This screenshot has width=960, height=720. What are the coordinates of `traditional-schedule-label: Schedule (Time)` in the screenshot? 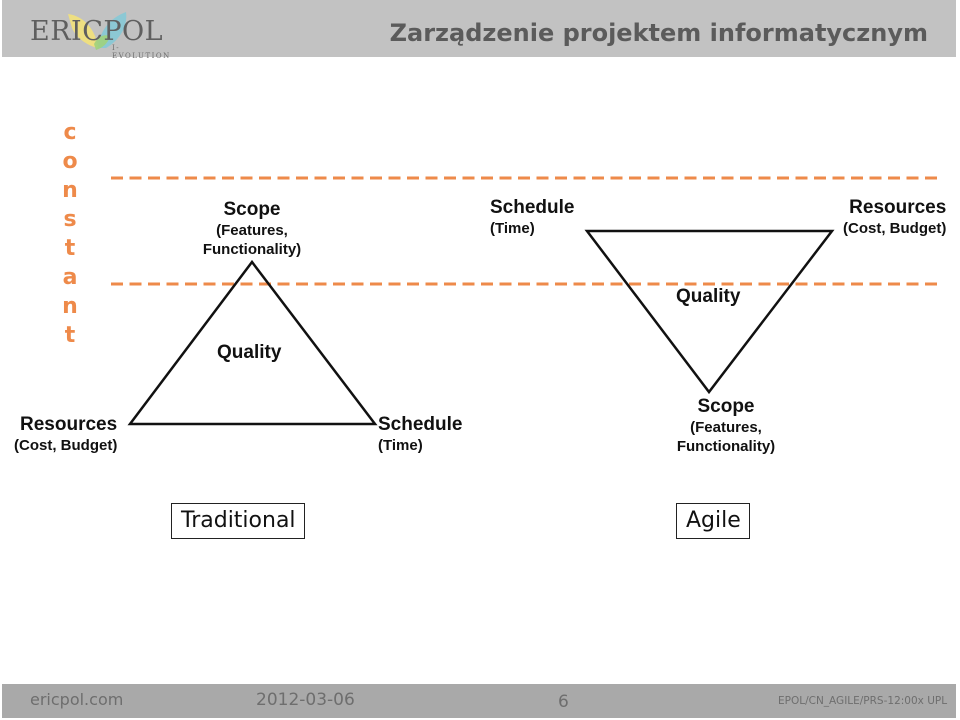 It's located at (420, 435).